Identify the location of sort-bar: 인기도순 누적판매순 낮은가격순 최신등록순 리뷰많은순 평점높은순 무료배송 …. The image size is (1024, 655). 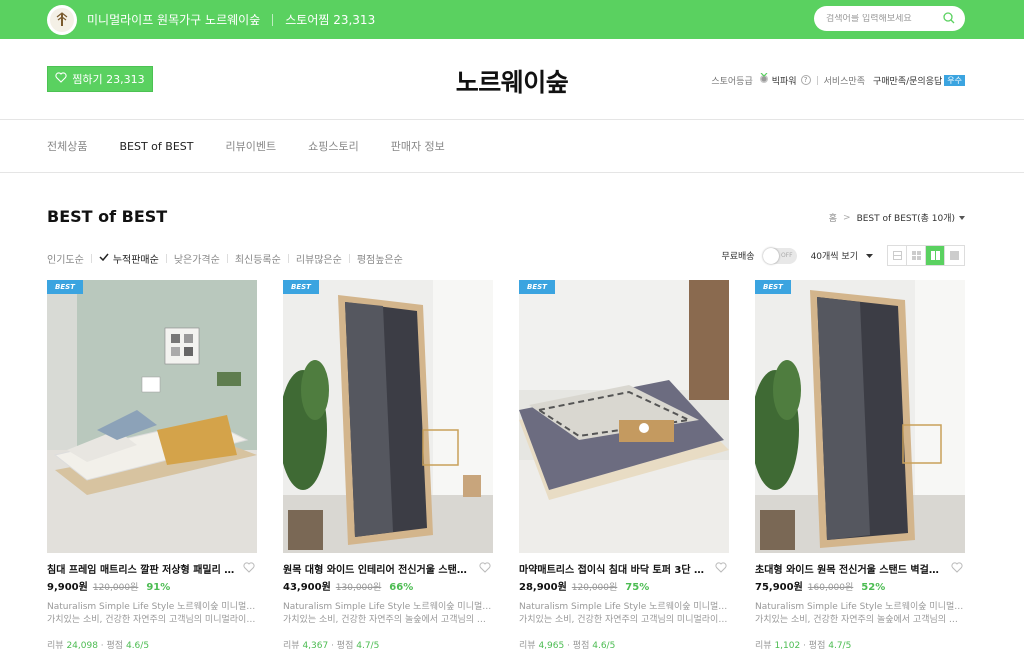
(512, 244).